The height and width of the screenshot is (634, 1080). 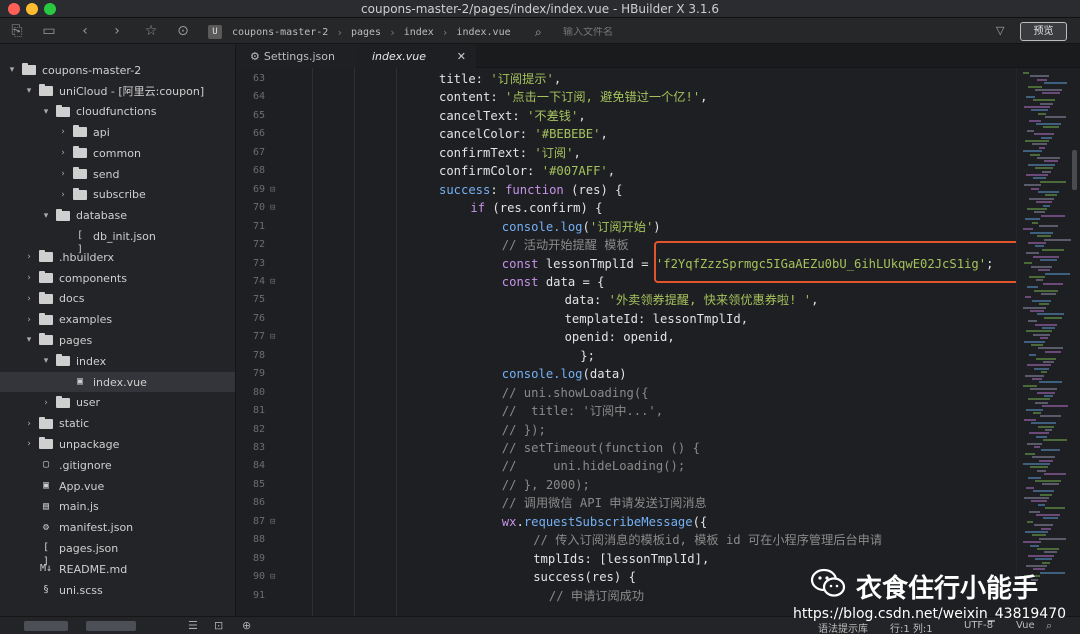 What do you see at coordinates (626, 522) in the screenshot?
I see `code-line: 87 ⊟ wx.requestSubscribeMessage({` at bounding box center [626, 522].